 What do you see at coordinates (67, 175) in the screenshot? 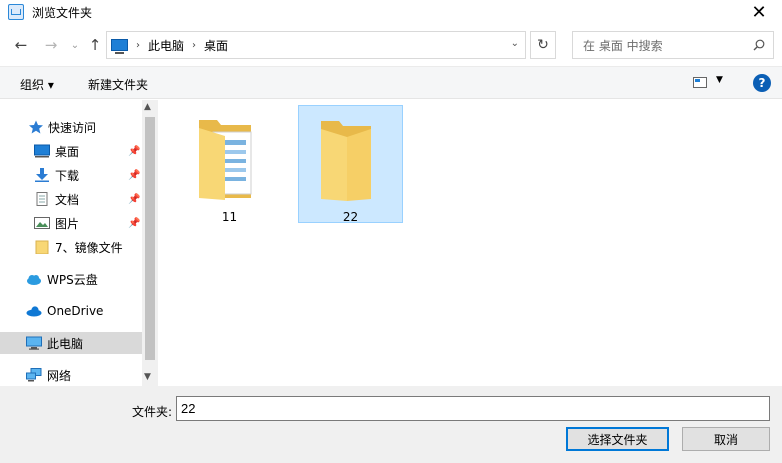
I see `sidebar-item-label: 下载` at bounding box center [67, 175].